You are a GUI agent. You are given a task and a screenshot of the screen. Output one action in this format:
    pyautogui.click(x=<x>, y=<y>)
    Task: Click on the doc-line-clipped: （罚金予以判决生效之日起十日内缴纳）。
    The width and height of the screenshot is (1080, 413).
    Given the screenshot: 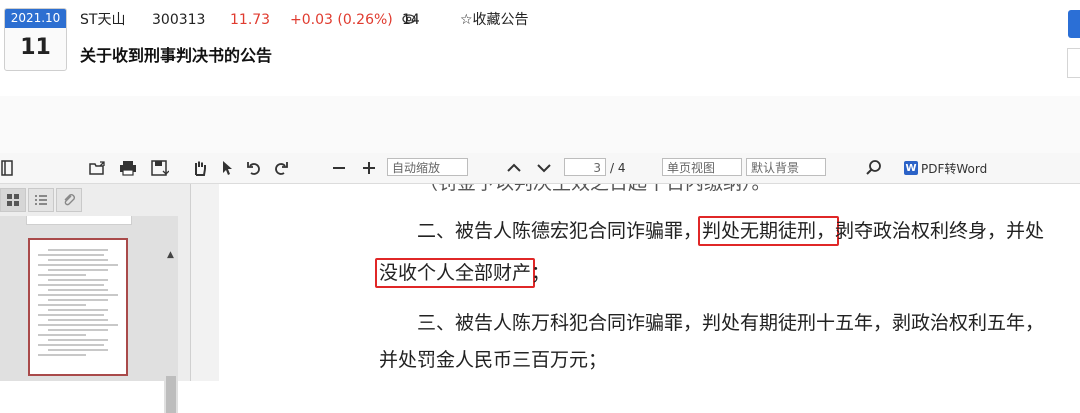 What is the action you would take?
    pyautogui.click(x=595, y=191)
    